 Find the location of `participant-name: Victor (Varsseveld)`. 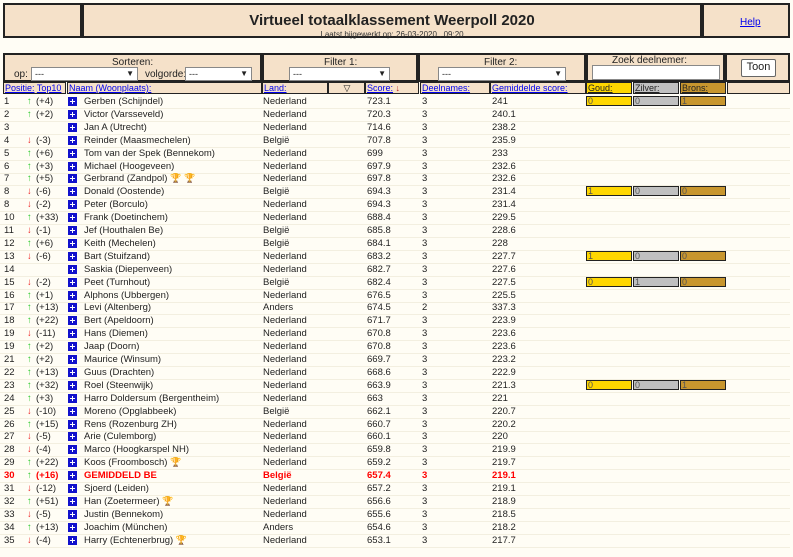

participant-name: Victor (Varsseveld) is located at coordinates (123, 114).